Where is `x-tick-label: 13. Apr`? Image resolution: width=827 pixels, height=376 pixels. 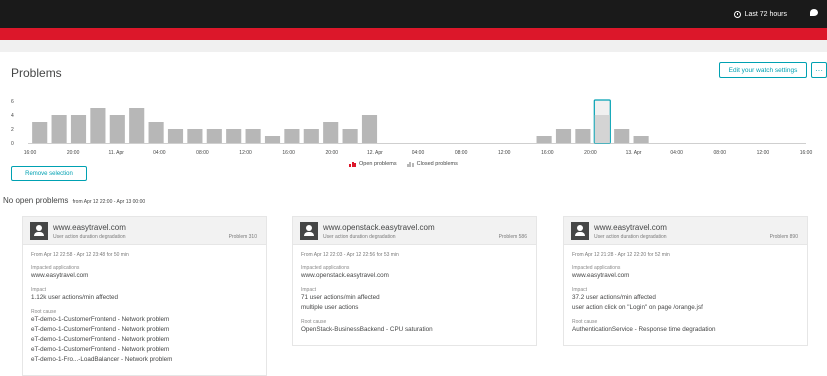
x-tick-label: 13. Apr is located at coordinates (634, 153).